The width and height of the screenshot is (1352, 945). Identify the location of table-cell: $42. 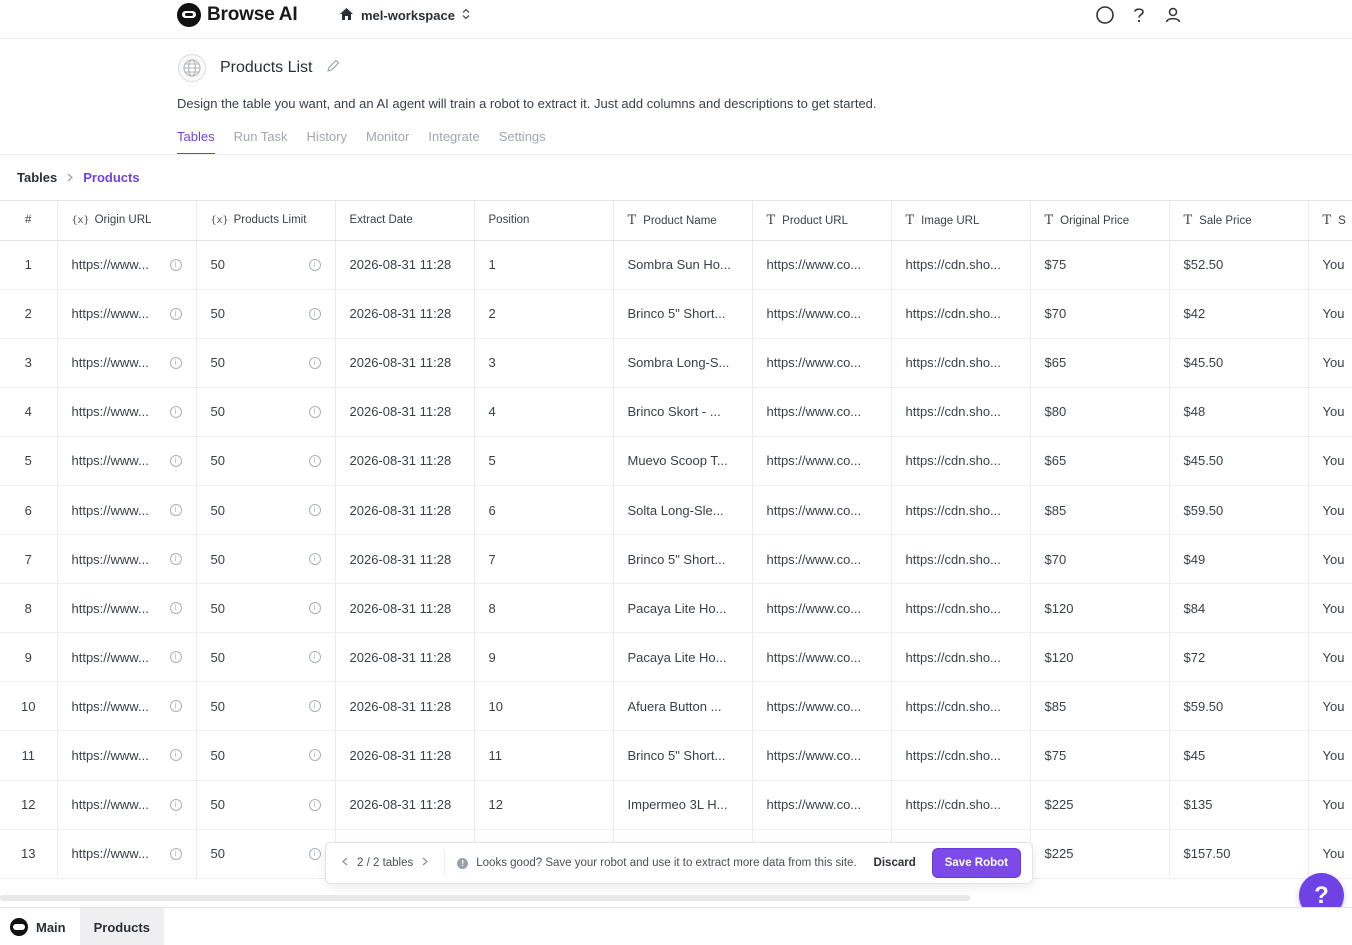
(1239, 314).